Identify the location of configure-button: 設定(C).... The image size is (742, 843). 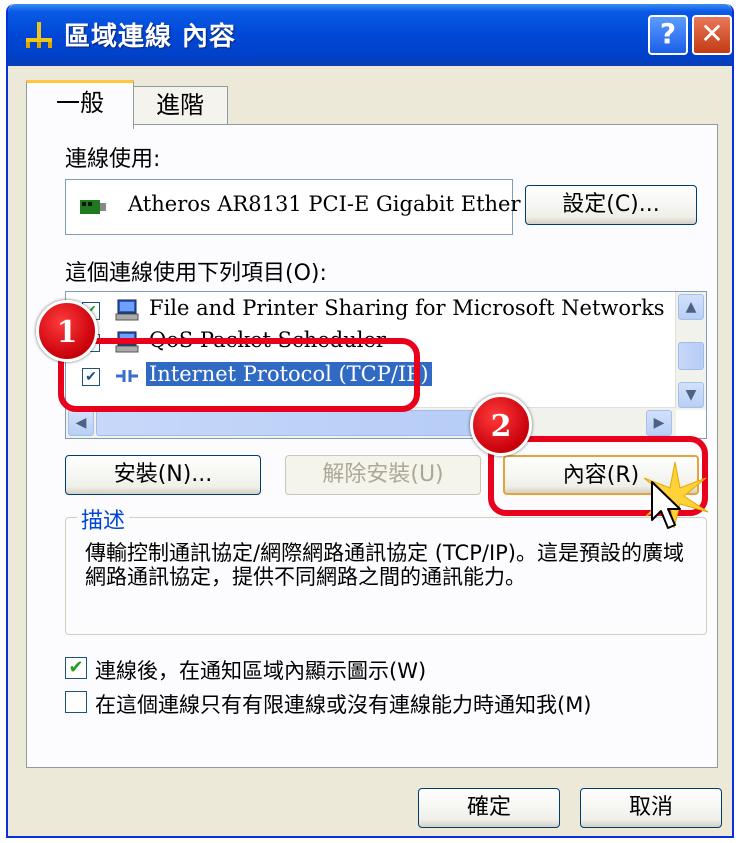
(611, 205).